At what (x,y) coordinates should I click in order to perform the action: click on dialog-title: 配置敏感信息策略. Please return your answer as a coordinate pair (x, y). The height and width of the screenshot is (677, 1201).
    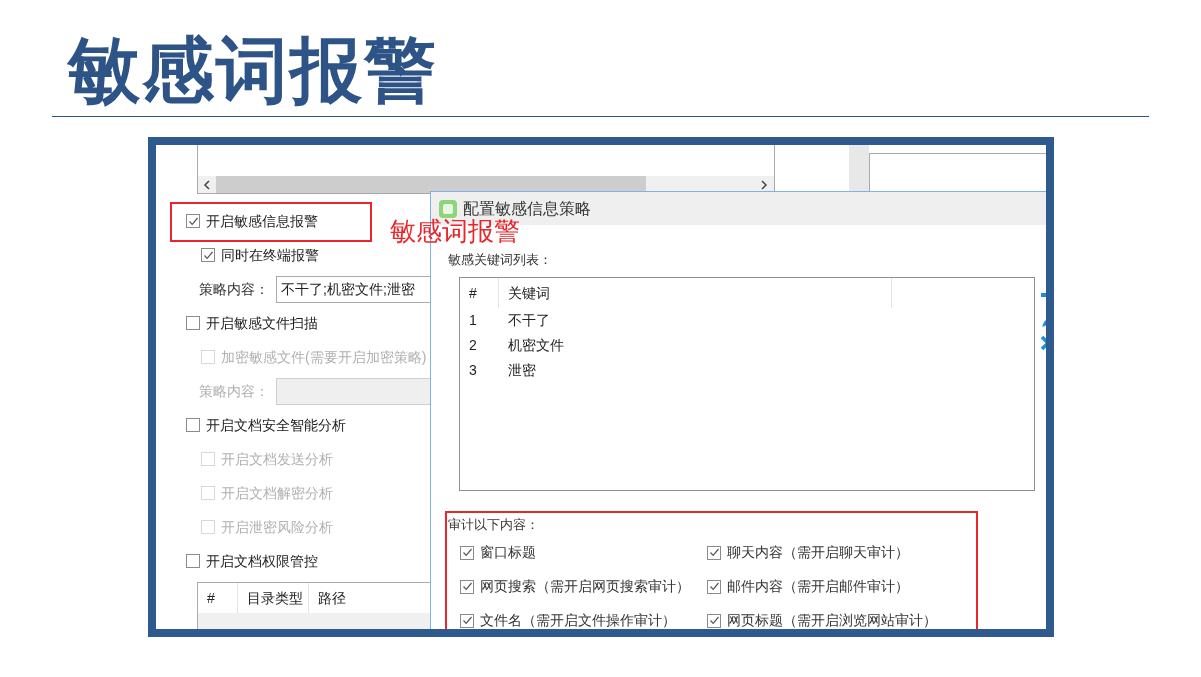
    Looking at the image, I should click on (527, 208).